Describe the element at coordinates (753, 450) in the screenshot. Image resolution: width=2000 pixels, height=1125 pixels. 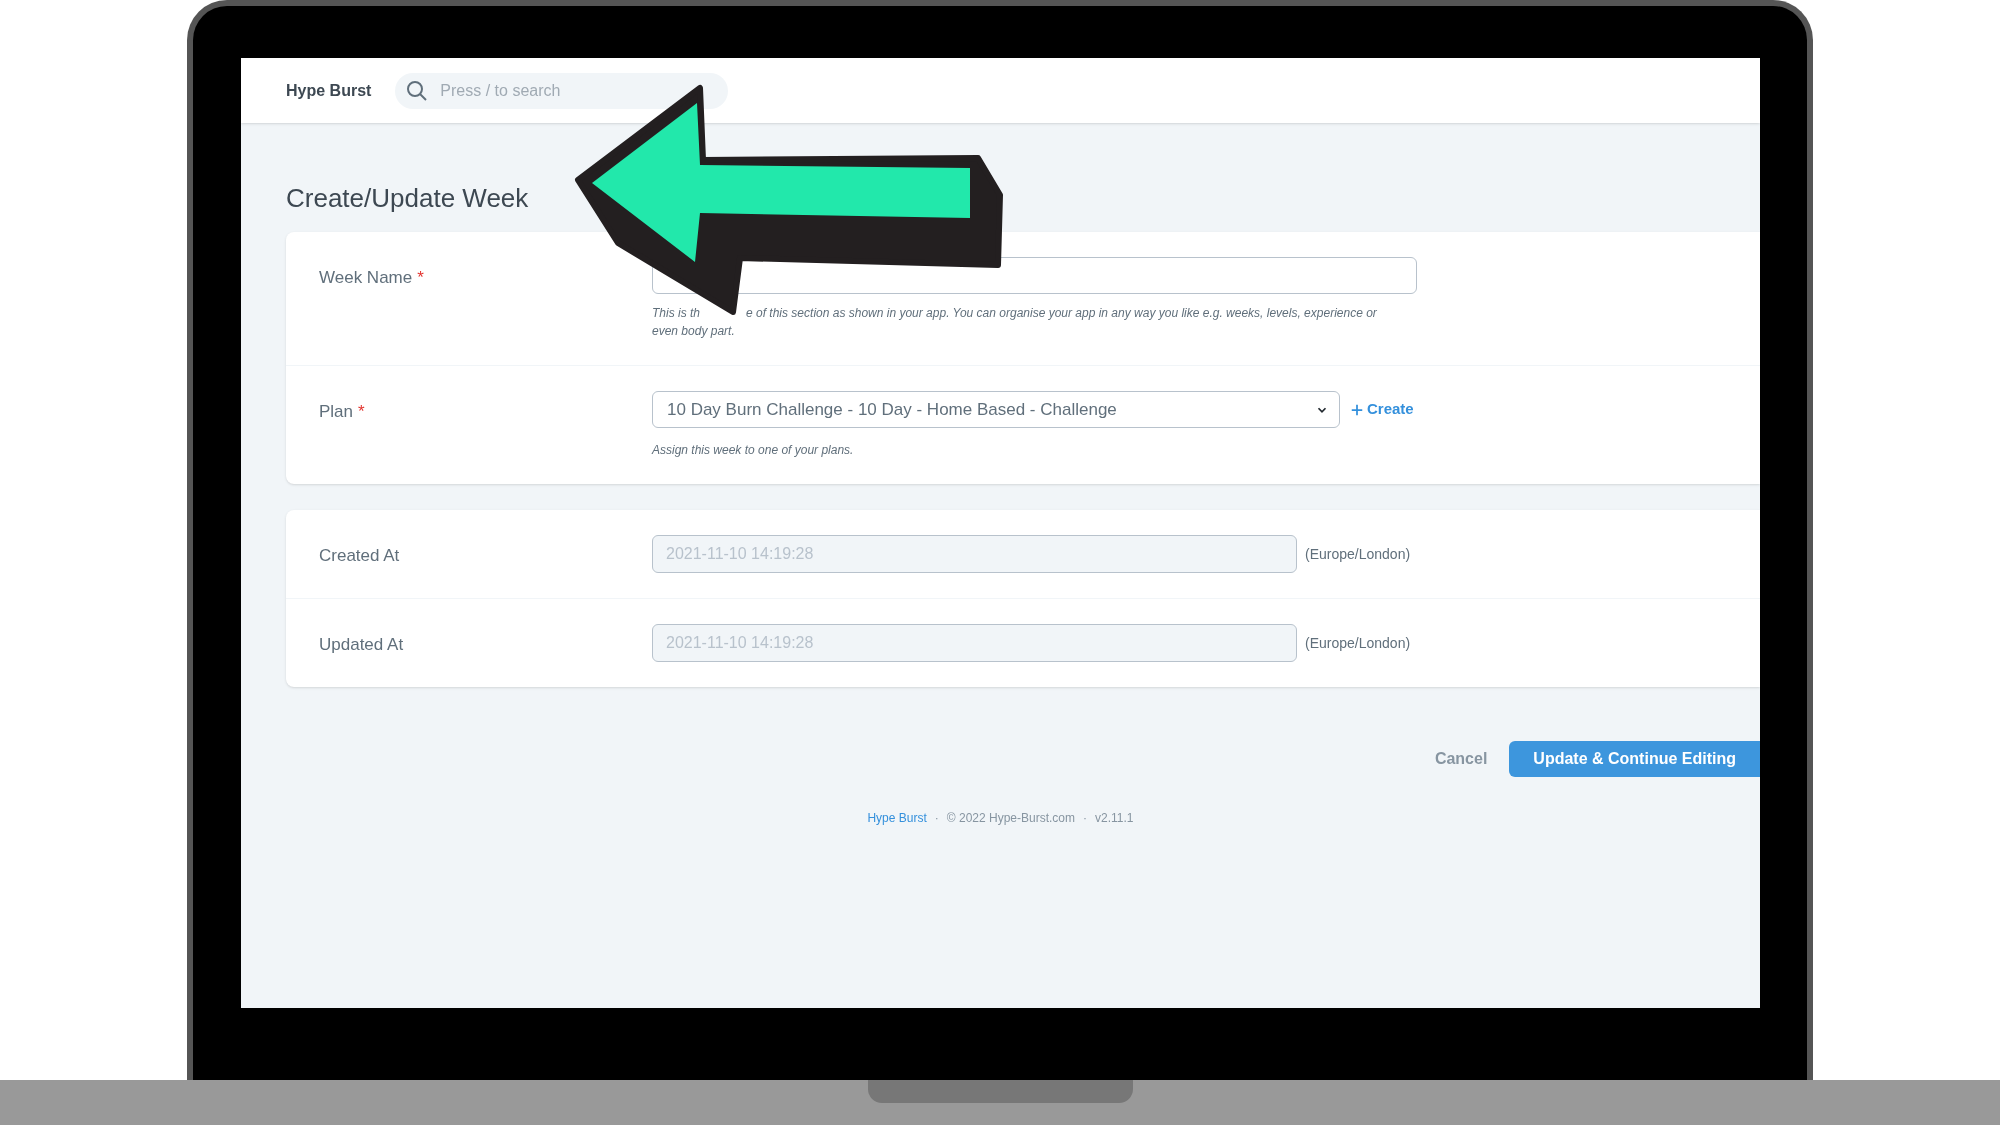
I see `help-text: Assign this week to one of your plans.` at that location.